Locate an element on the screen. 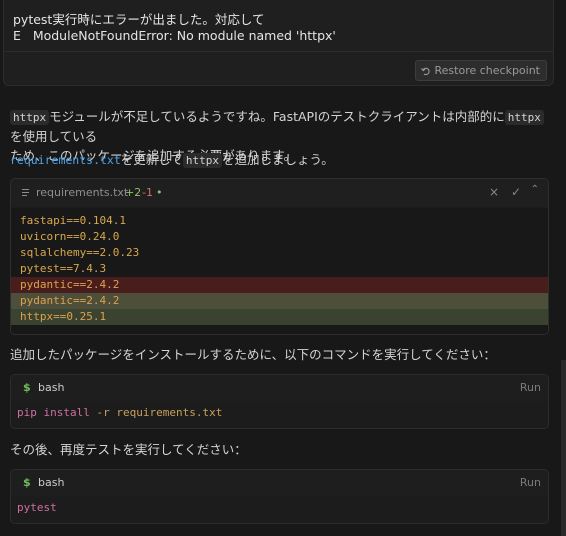 The height and width of the screenshot is (536, 566). file-name: requirements.txt is located at coordinates (82, 192).